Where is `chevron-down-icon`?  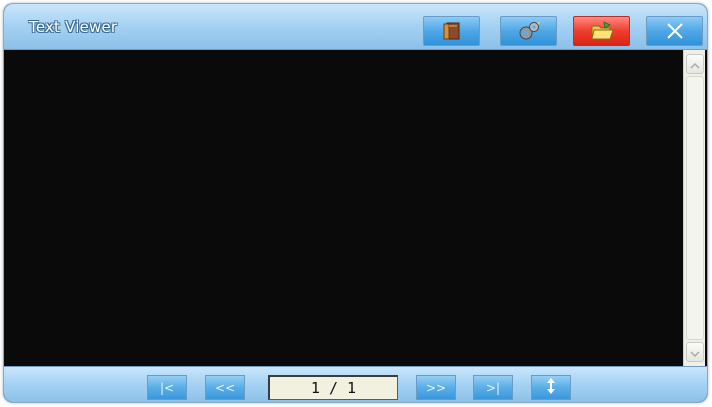
chevron-down-icon is located at coordinates (695, 352).